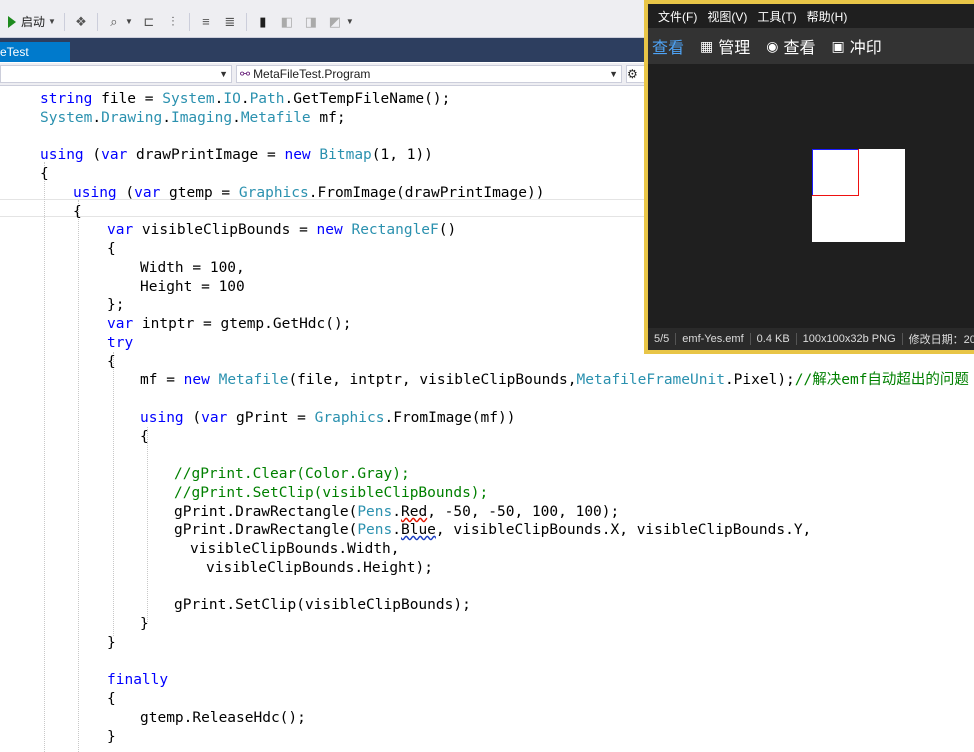  I want to click on uncomment-button: ≣, so click(230, 22).